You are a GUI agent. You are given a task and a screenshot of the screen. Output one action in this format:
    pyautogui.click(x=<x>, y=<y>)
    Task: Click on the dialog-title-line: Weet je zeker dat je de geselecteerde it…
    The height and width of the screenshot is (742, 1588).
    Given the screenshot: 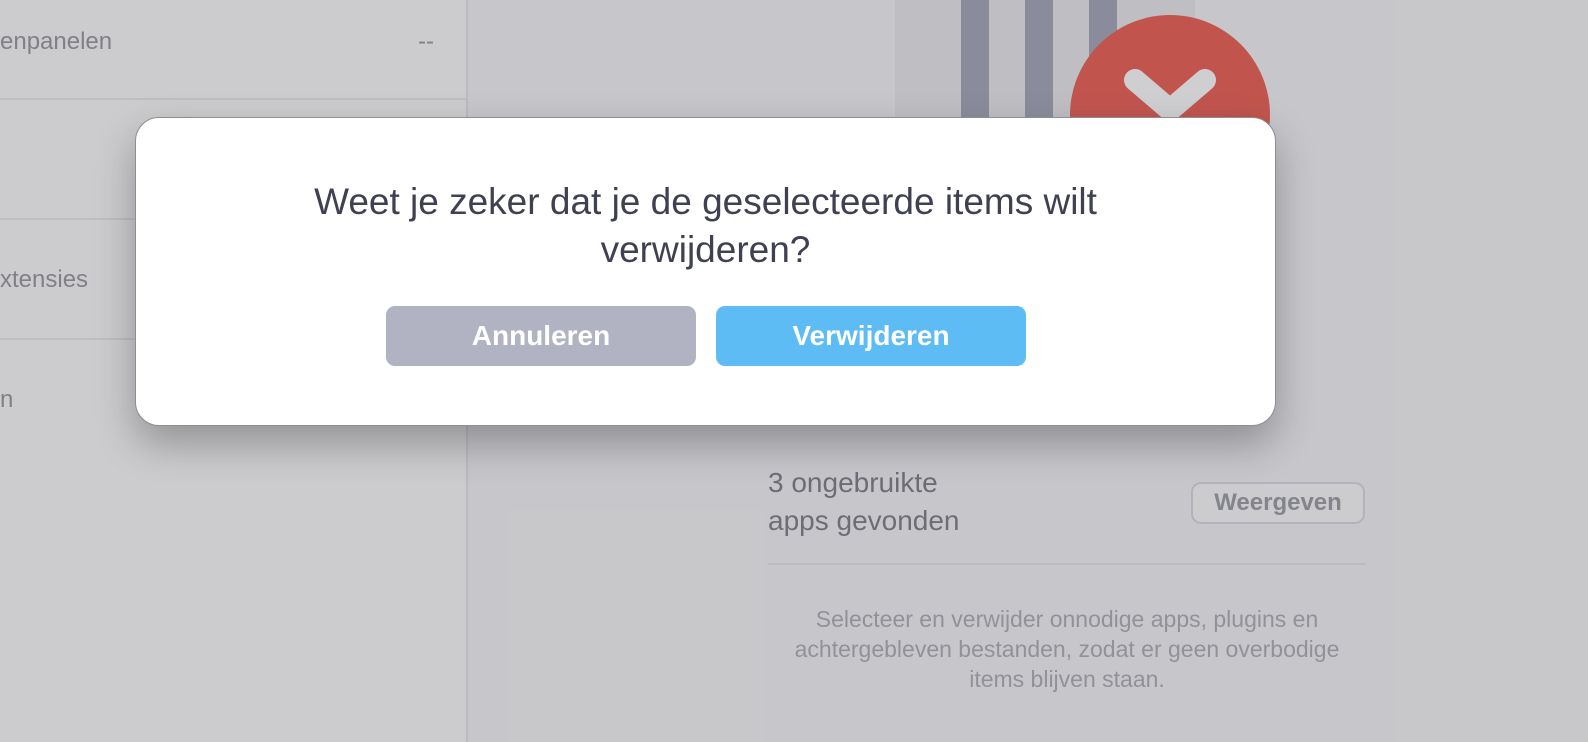 What is the action you would take?
    pyautogui.click(x=705, y=201)
    